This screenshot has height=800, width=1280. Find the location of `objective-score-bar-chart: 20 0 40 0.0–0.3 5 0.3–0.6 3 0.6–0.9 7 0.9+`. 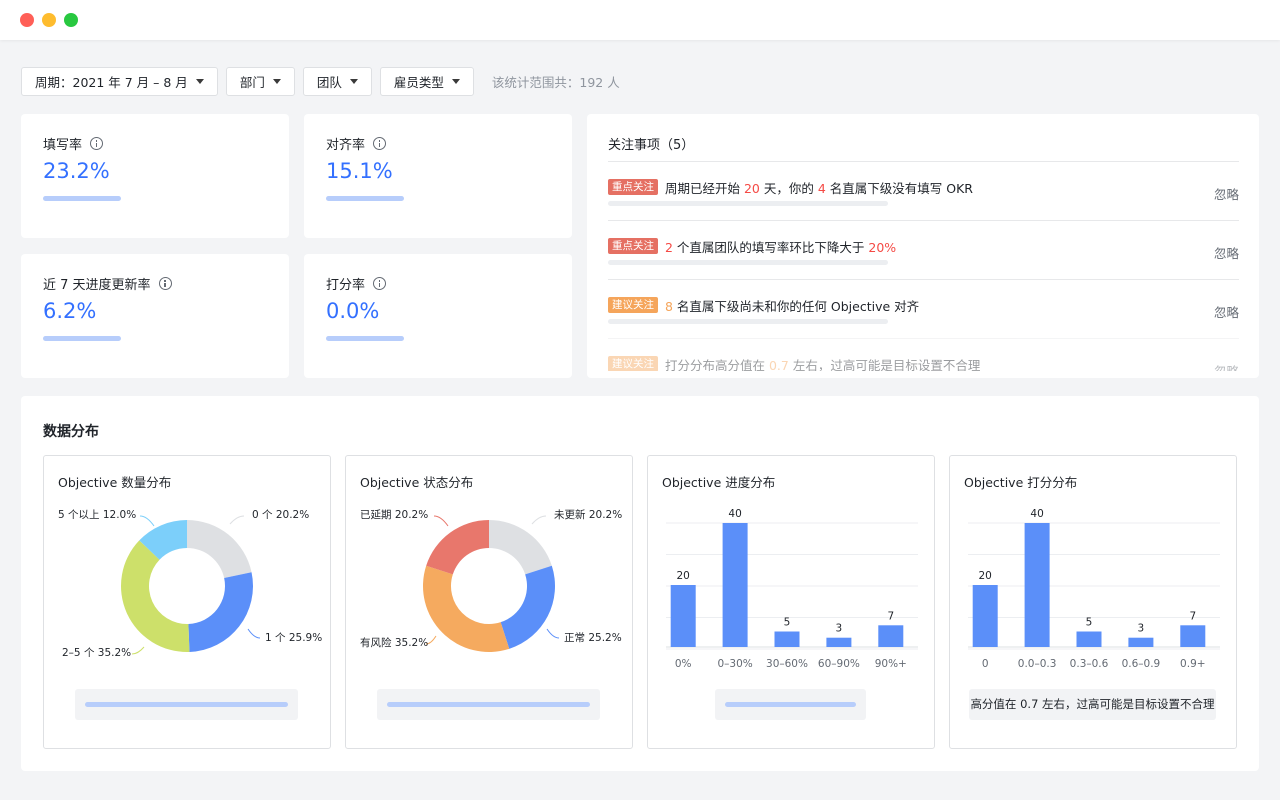

objective-score-bar-chart: 20 0 40 0.0–0.3 5 0.3–0.6 3 0.6–0.9 7 0.9+ is located at coordinates (1094, 589).